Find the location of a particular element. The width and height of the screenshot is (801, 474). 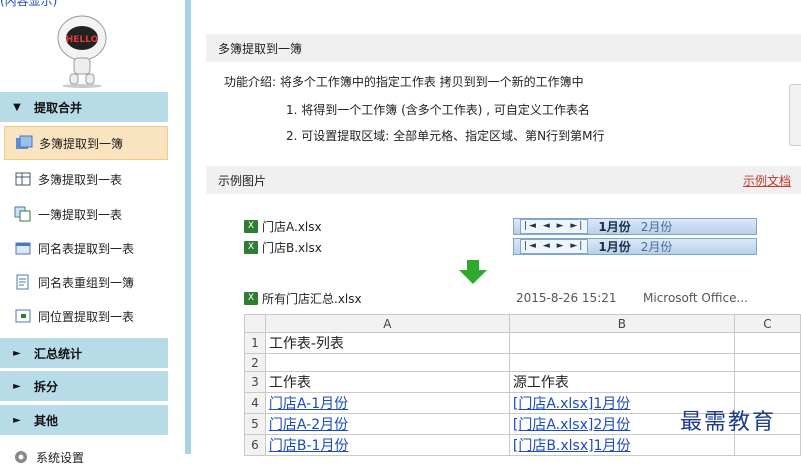

cell: 门店A-2月份 is located at coordinates (387, 424).